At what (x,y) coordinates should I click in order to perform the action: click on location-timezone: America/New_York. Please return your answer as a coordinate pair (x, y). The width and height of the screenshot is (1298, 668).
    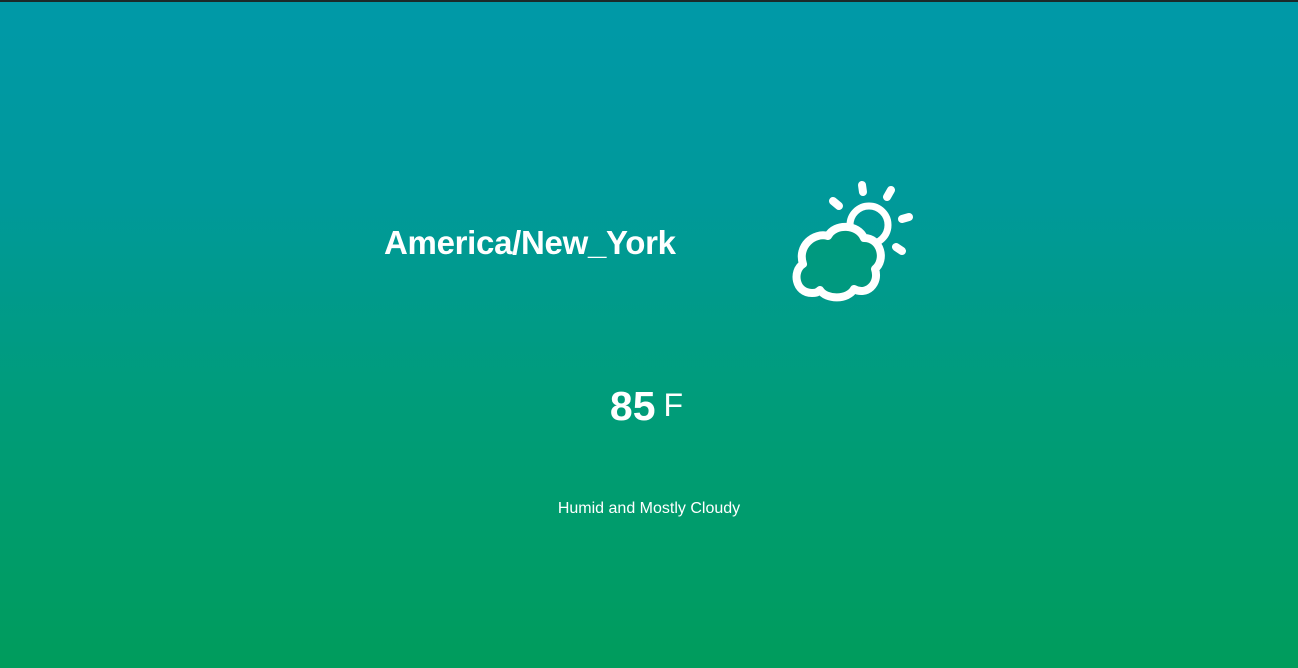
    Looking at the image, I should click on (530, 242).